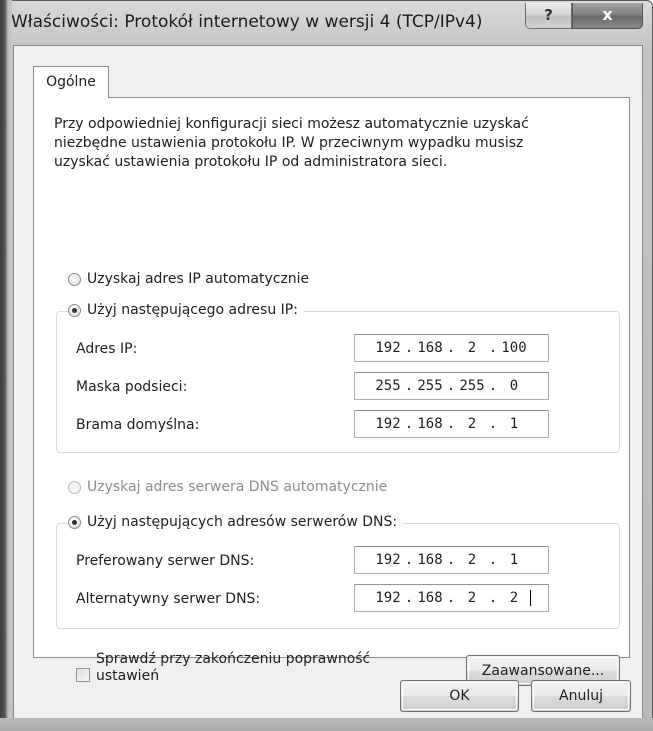 The width and height of the screenshot is (653, 731). I want to click on tab-general: Ogólne, so click(71, 82).